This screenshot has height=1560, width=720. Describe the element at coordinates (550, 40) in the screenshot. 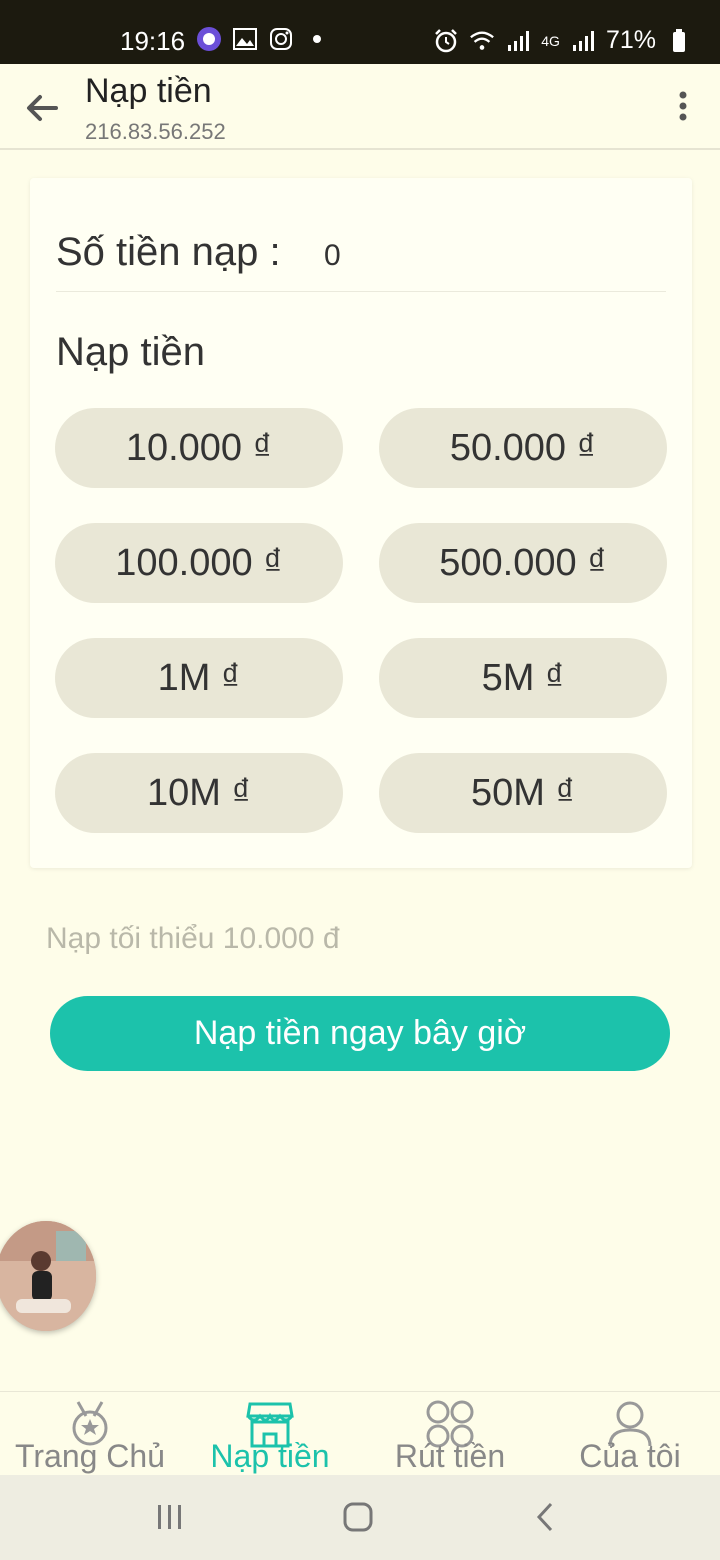

I see `network-type: 4G` at that location.